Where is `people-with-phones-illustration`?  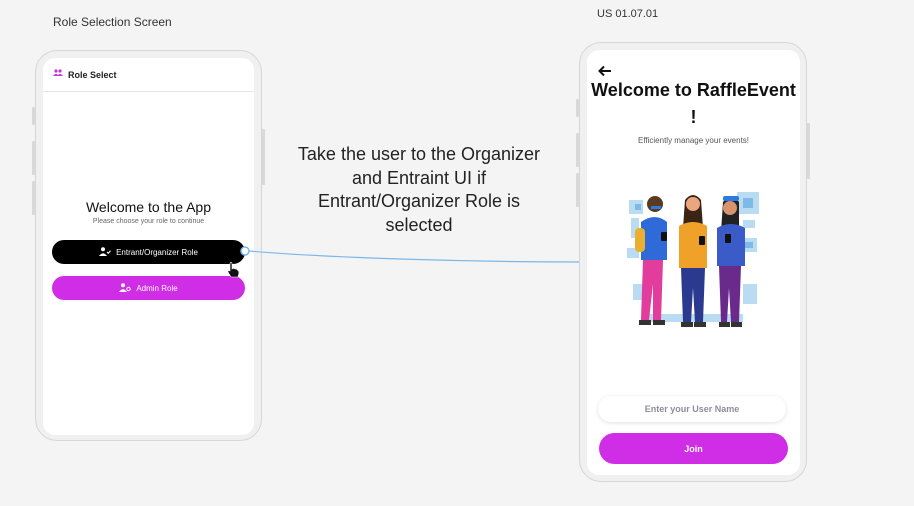 people-with-phones-illustration is located at coordinates (693, 259).